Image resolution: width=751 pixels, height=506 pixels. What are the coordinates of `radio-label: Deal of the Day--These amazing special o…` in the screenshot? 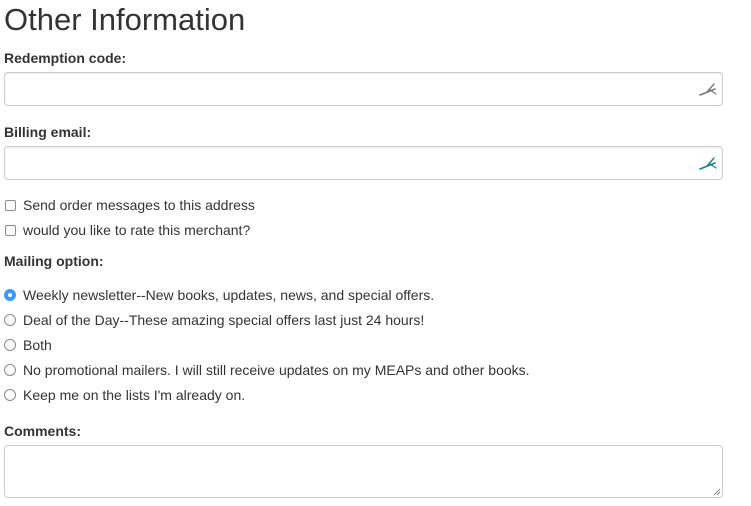 It's located at (223, 320).